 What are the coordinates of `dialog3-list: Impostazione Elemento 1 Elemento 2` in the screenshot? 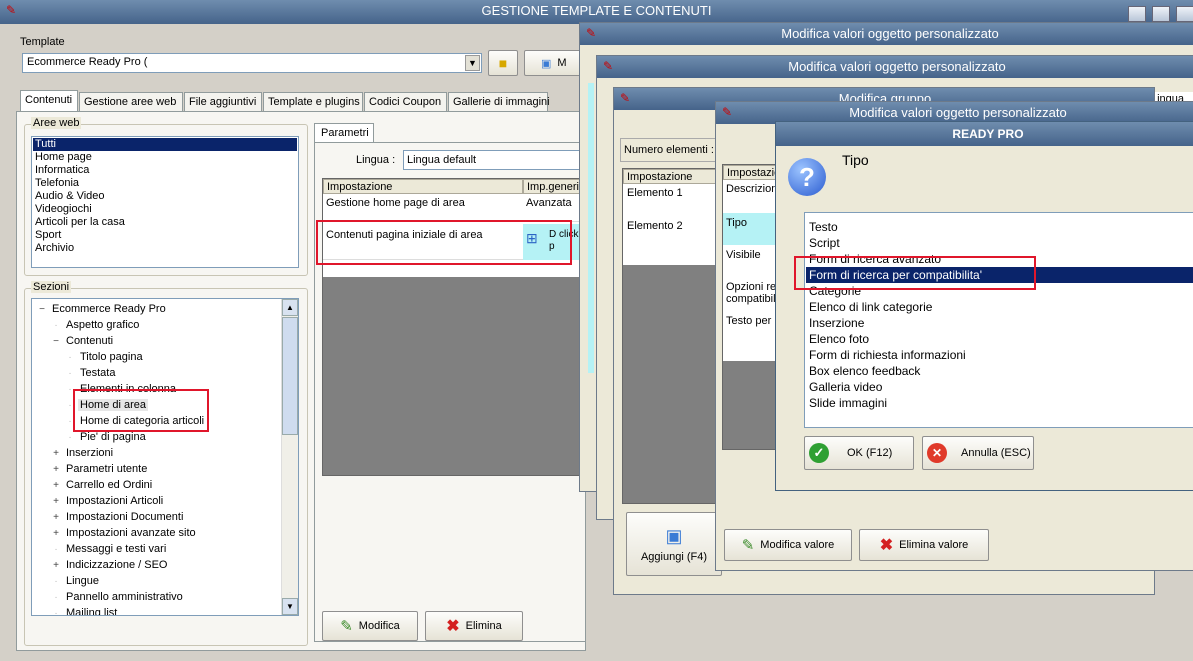 It's located at (671, 336).